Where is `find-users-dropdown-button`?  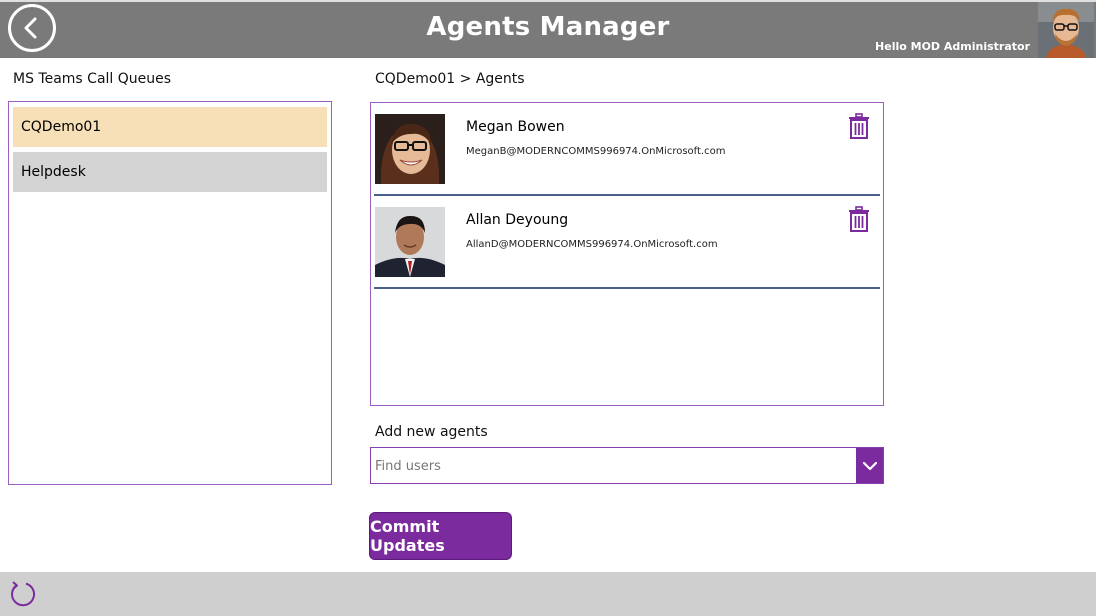
find-users-dropdown-button is located at coordinates (869, 465).